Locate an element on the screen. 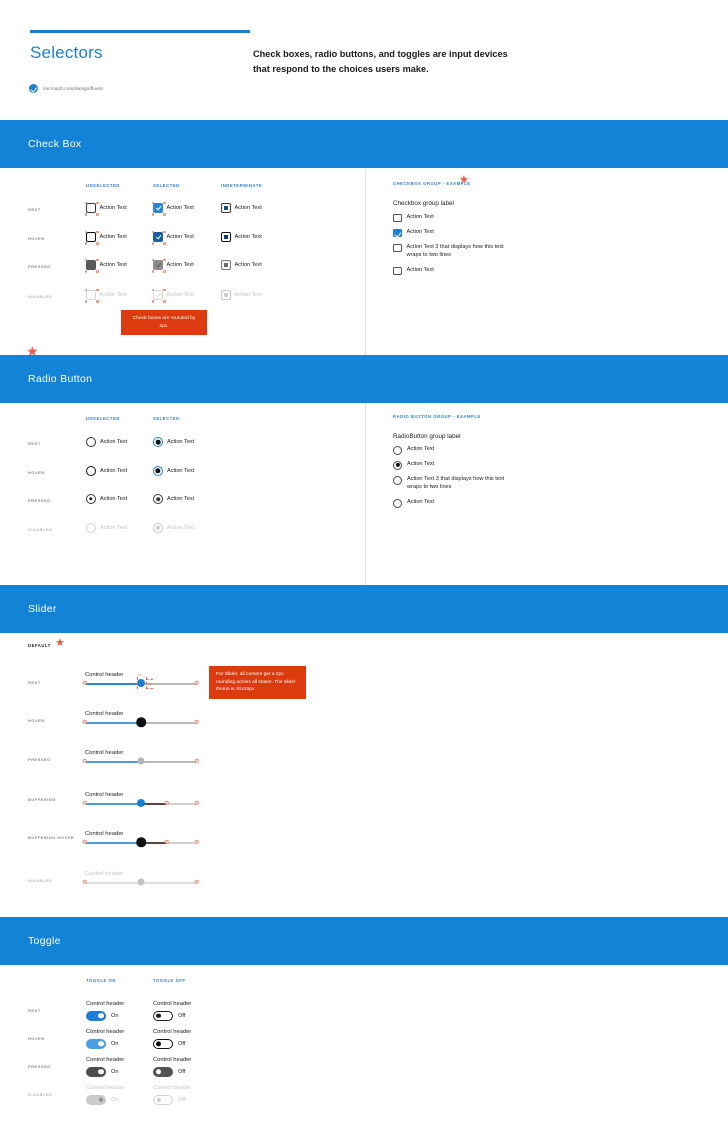 This screenshot has height=1140, width=728. page-title: Selectors is located at coordinates (66, 52).